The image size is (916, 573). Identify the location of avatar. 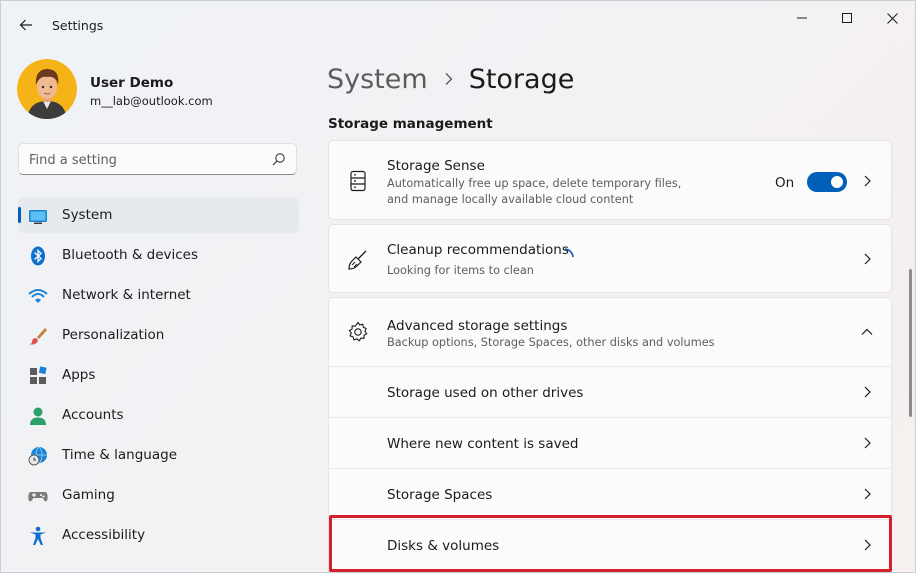
(47, 89).